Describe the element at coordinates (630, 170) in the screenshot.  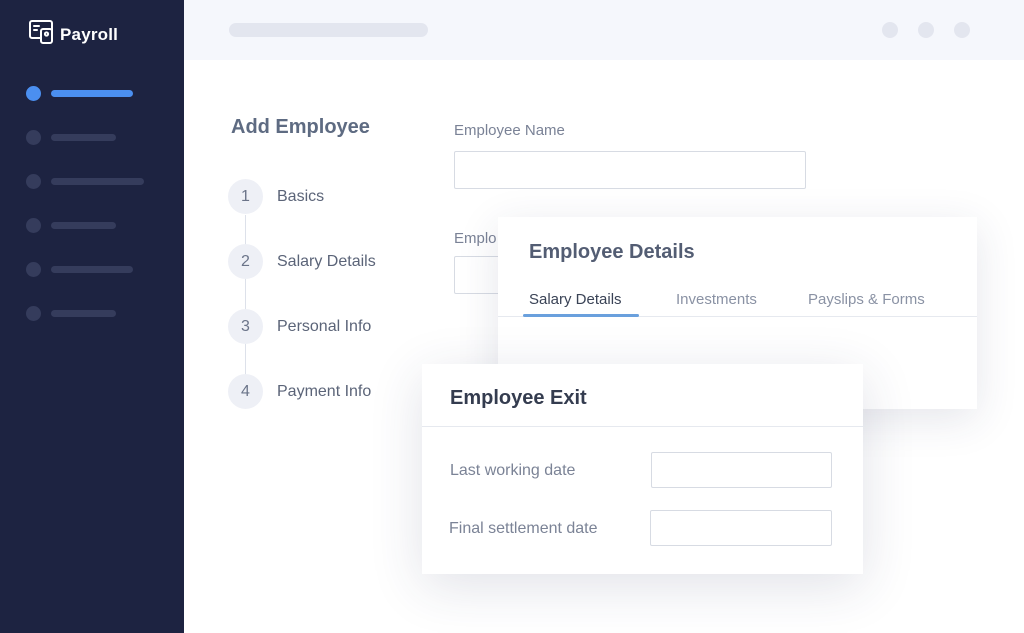
I see `employee-name-input` at that location.